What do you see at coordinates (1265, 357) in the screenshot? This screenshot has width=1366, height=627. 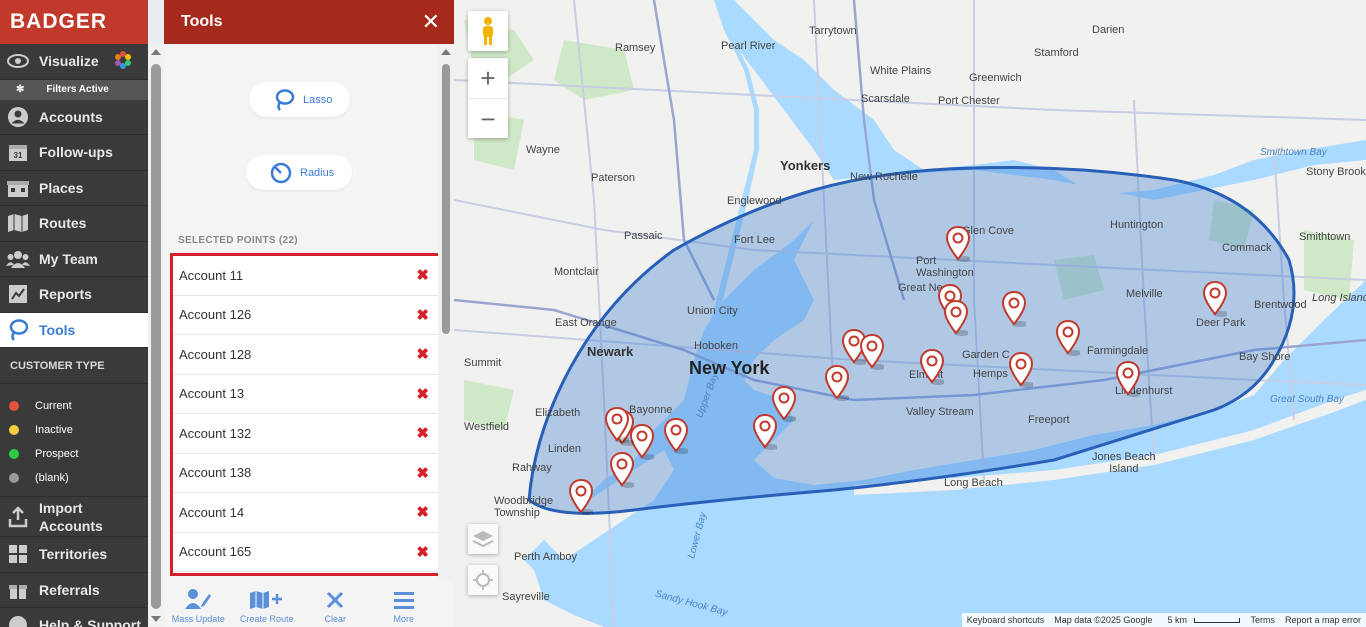 I see `map-label: Bay Shore` at bounding box center [1265, 357].